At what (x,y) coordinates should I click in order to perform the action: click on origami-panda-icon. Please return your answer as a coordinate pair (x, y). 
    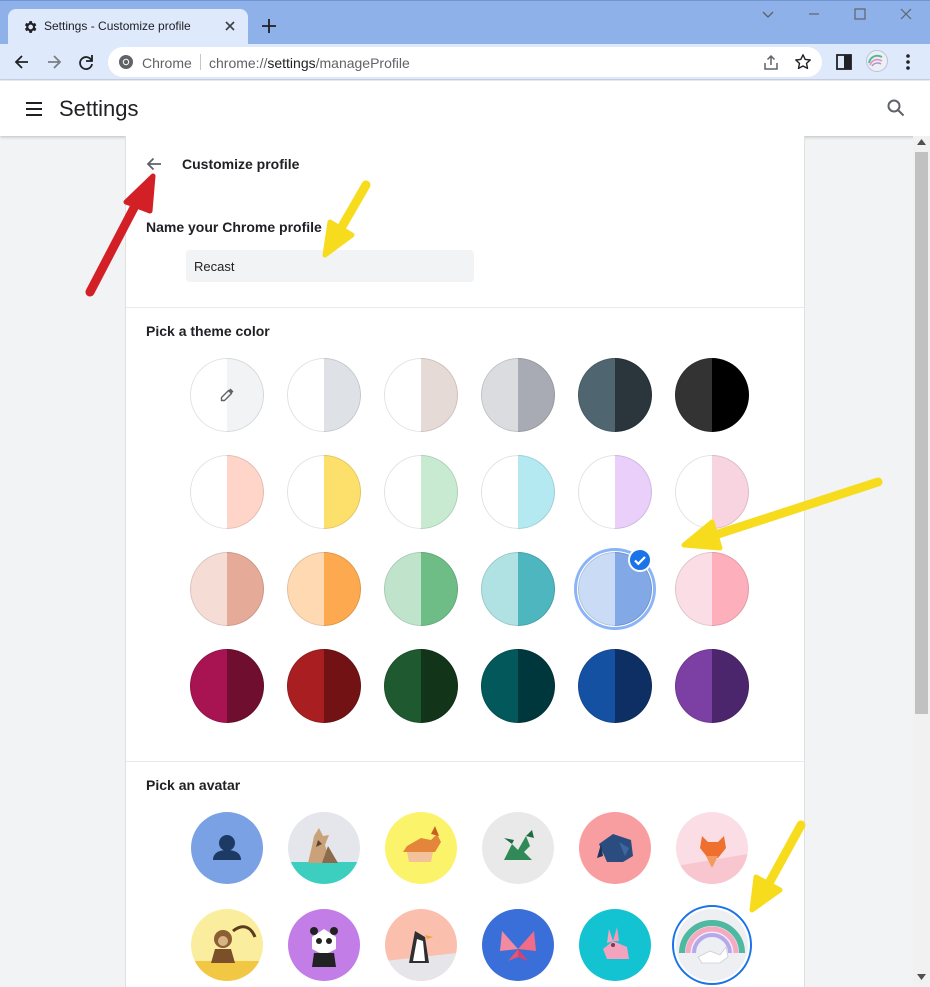
    Looking at the image, I should click on (324, 947).